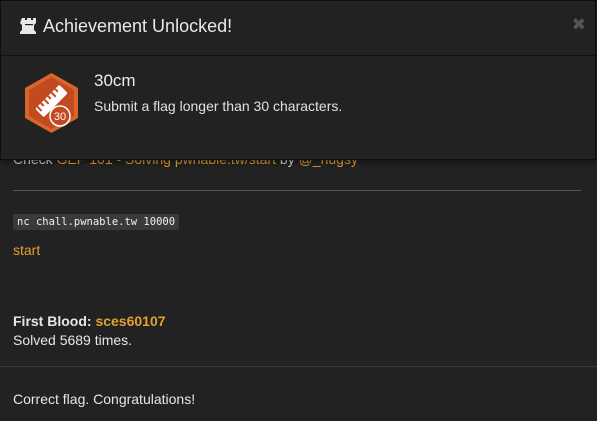 The image size is (597, 421). What do you see at coordinates (26, 250) in the screenshot?
I see `challenge-file-link: start` at bounding box center [26, 250].